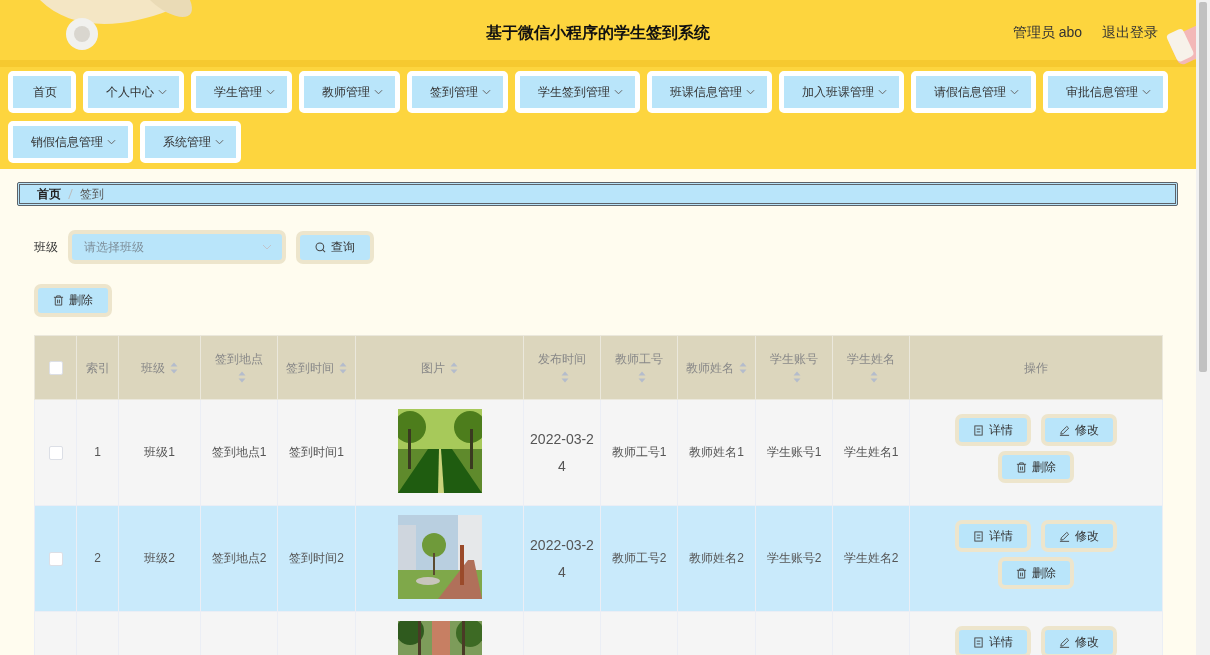 The width and height of the screenshot is (1210, 655). What do you see at coordinates (639, 359) in the screenshot?
I see `column-header: 教师工号` at bounding box center [639, 359].